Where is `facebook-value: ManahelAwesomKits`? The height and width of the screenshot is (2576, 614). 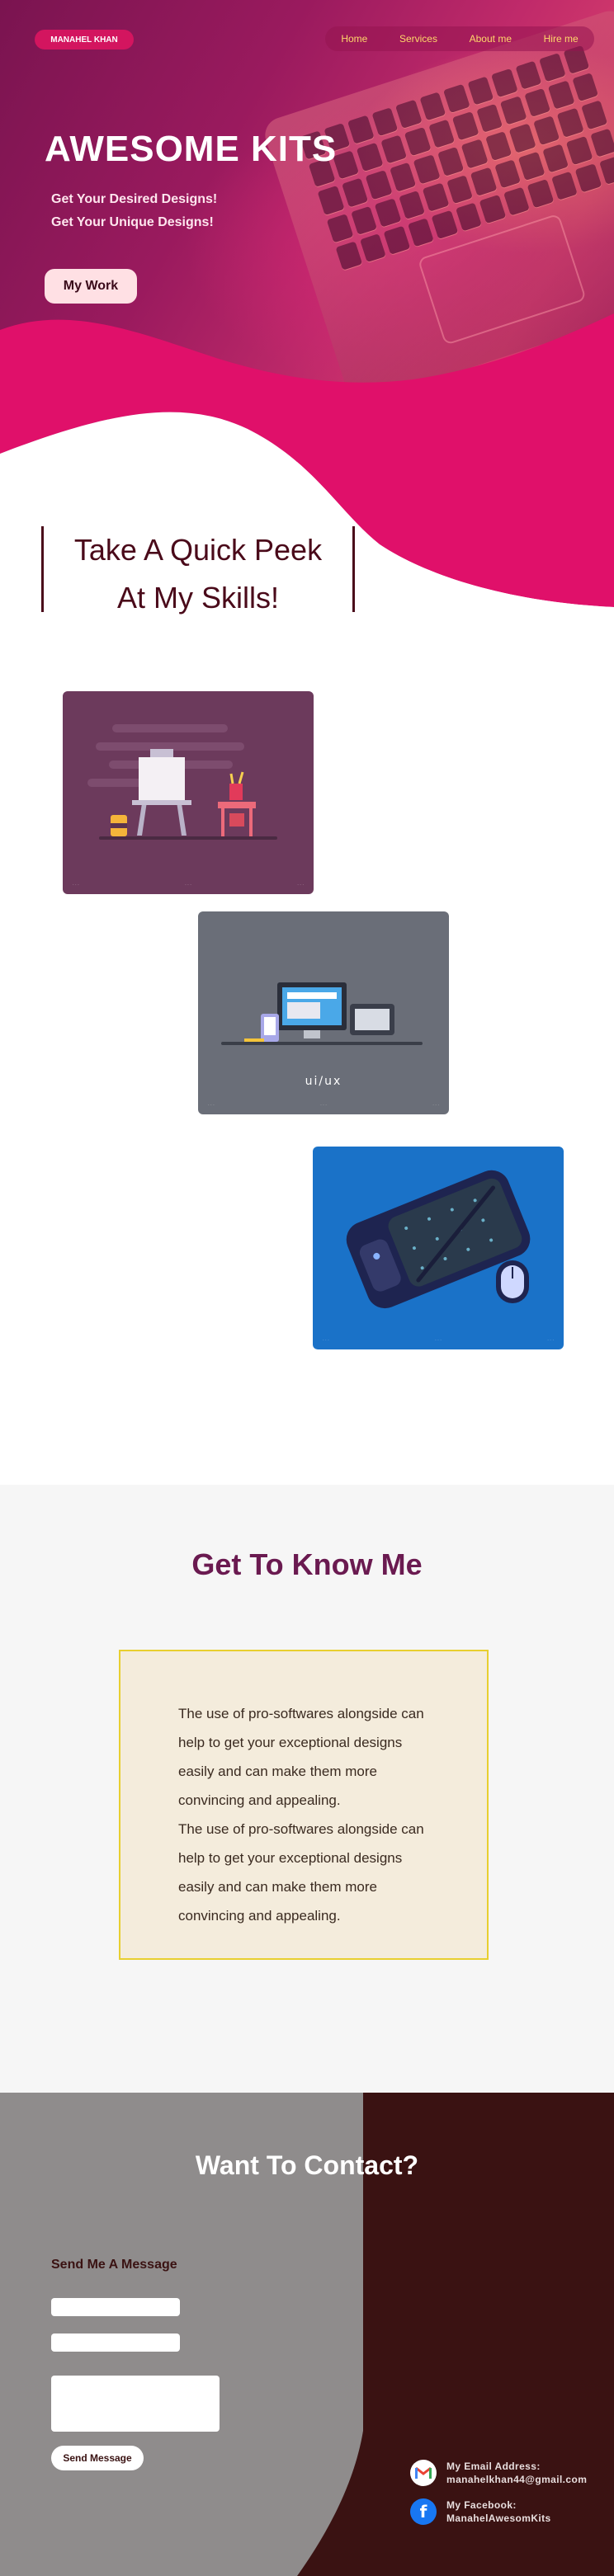 facebook-value: ManahelAwesomKits is located at coordinates (499, 2518).